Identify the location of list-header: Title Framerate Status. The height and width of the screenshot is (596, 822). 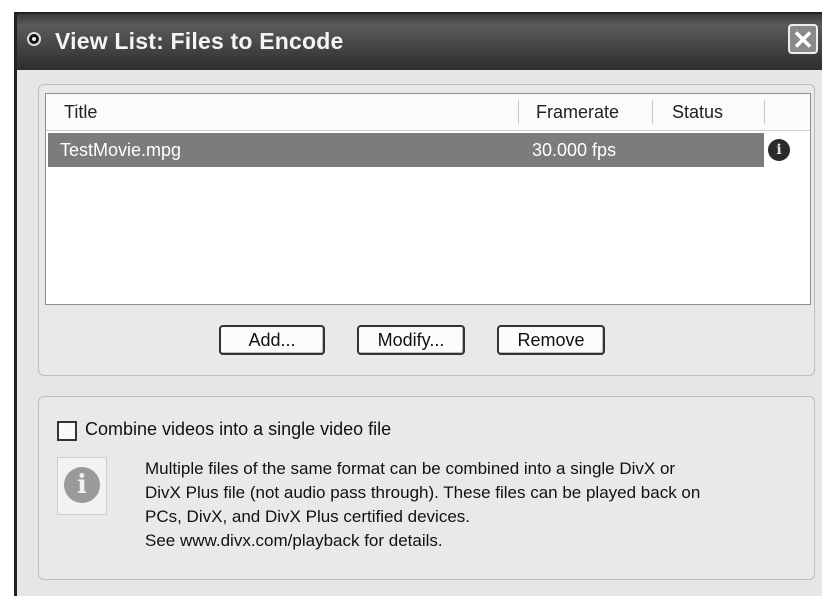
(428, 112).